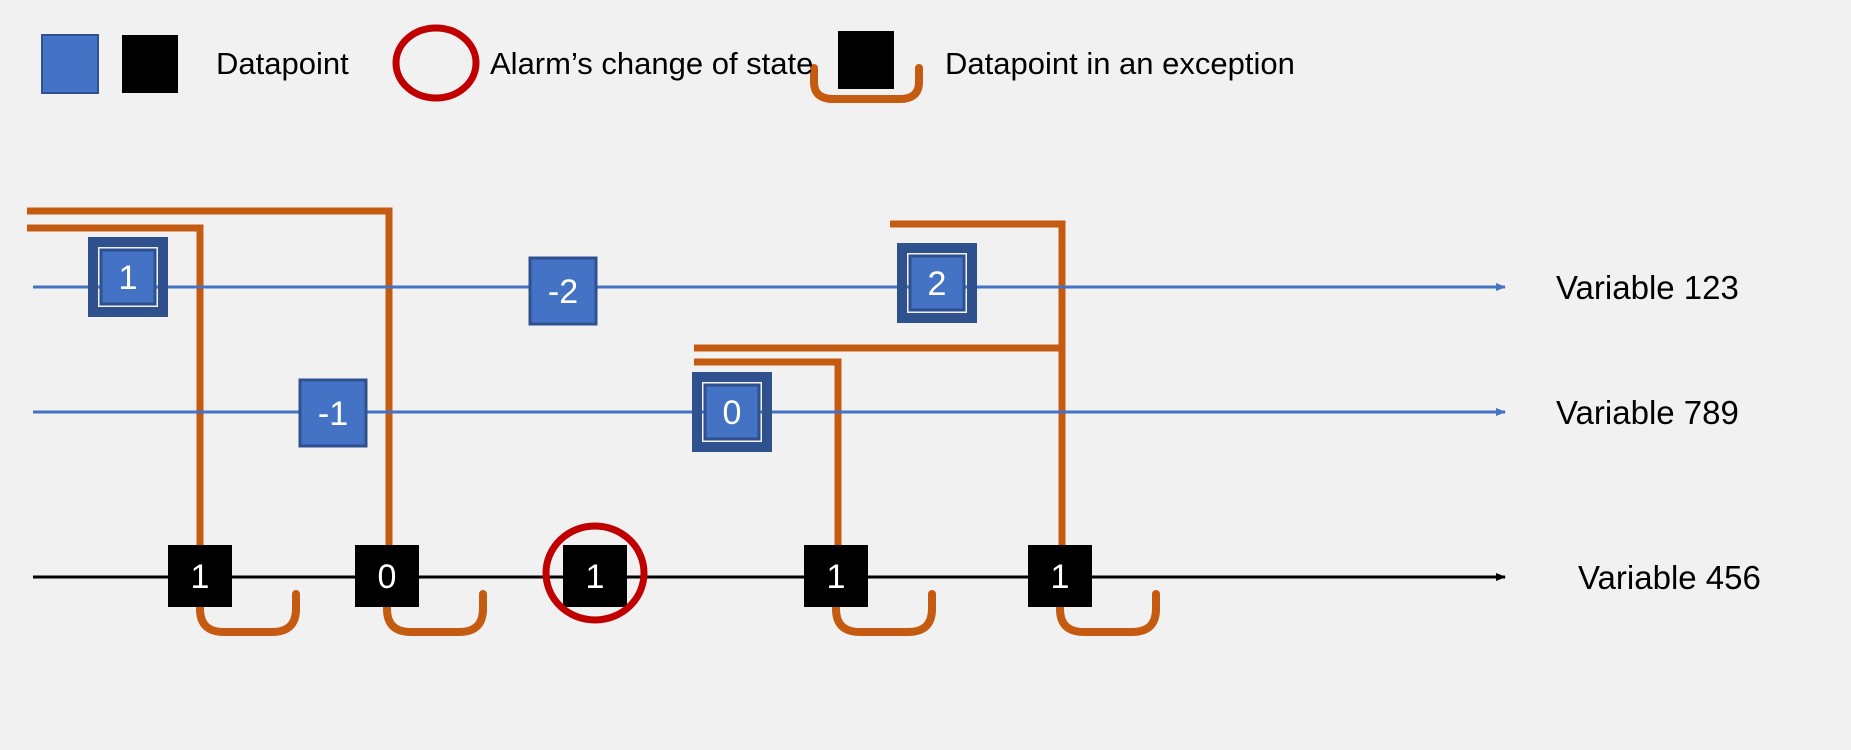  Describe the element at coordinates (282, 63) in the screenshot. I see `legend-label-datapoint: Datapoint` at that location.